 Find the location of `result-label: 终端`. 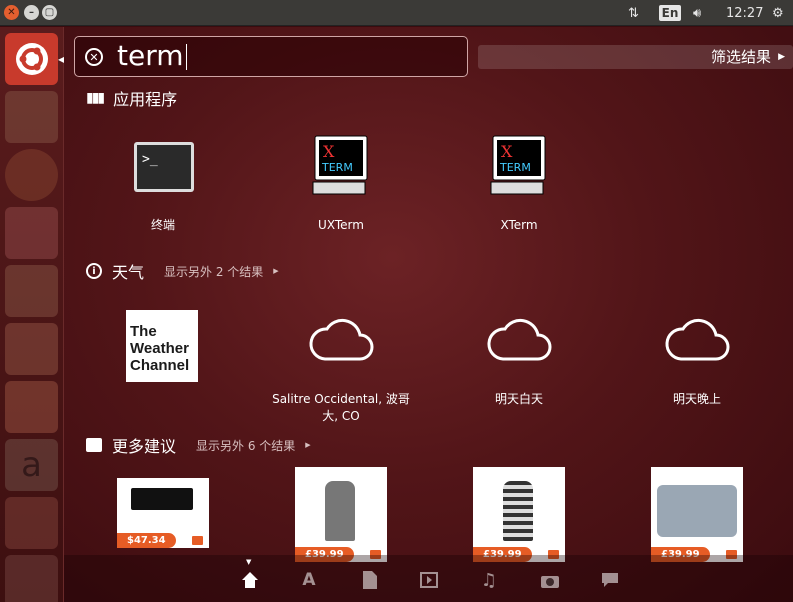

result-label: 终端 is located at coordinates (162, 225).